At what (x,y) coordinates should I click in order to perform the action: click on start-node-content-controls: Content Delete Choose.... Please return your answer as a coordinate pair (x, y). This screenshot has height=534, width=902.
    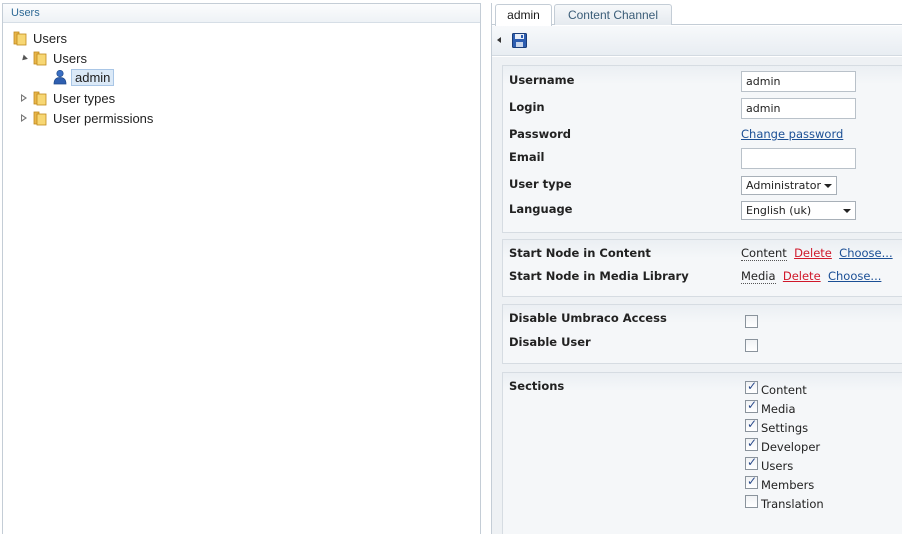
    Looking at the image, I should click on (817, 253).